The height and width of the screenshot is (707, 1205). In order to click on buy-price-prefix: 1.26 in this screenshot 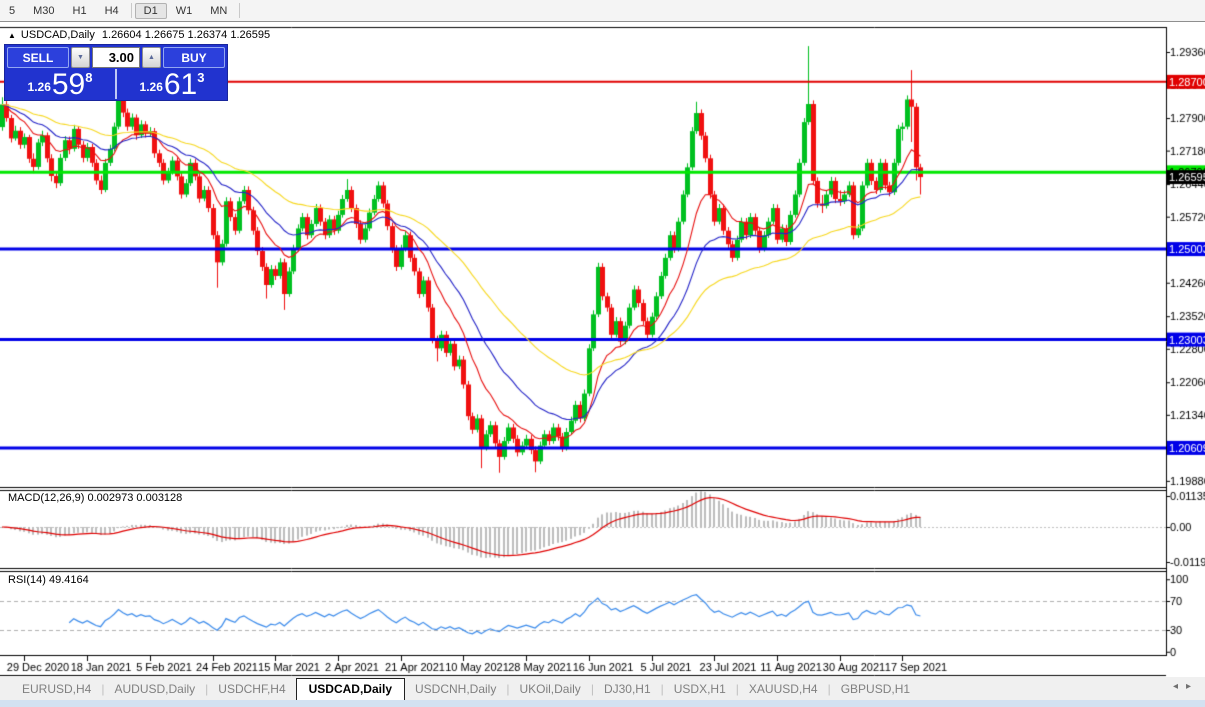, I will do `click(151, 87)`.